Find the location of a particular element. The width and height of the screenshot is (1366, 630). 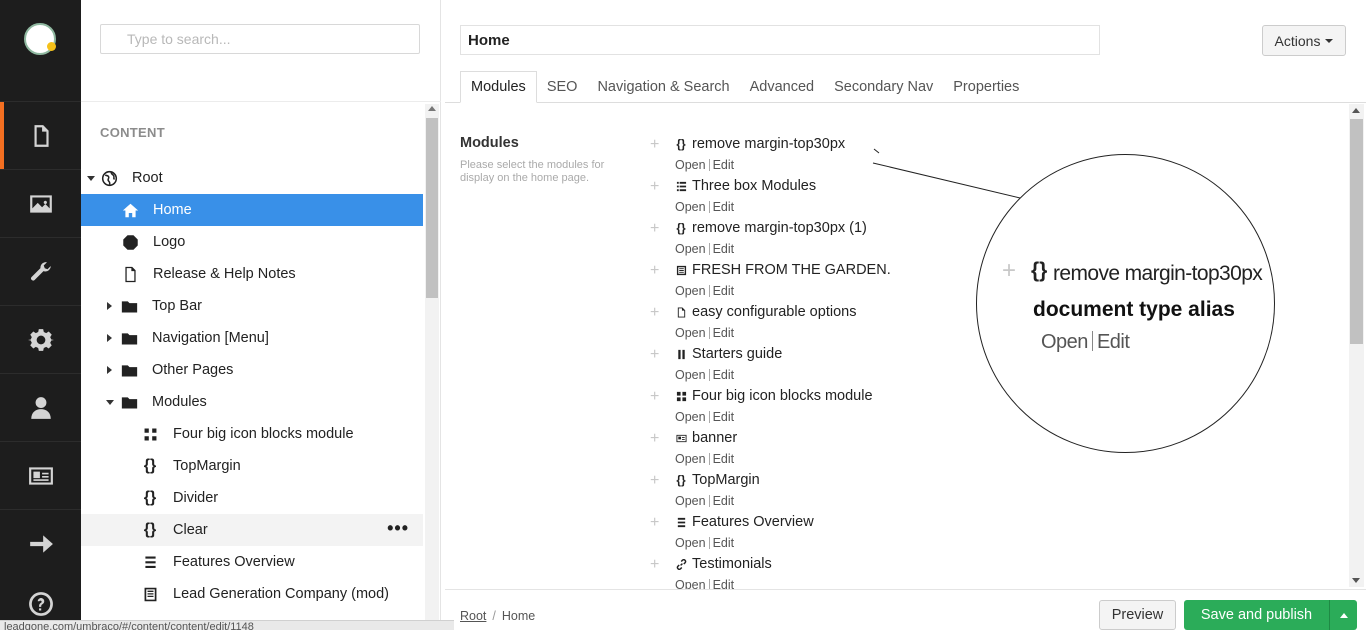

editor-scrollbar is located at coordinates (1356, 345).